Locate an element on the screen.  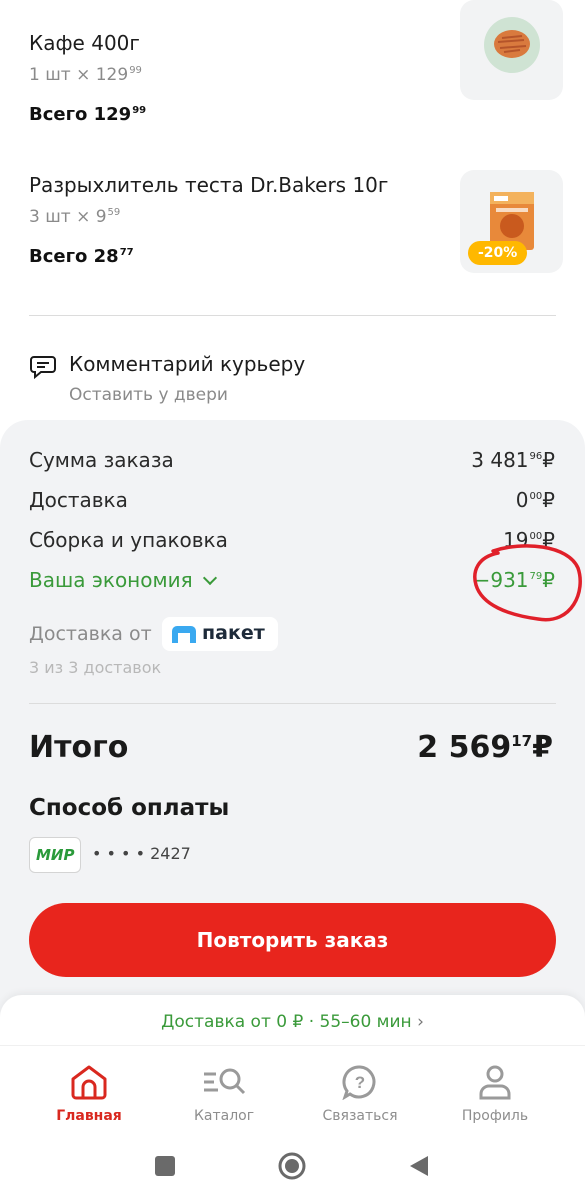
mir-card-icon: МИР is located at coordinates (55, 855).